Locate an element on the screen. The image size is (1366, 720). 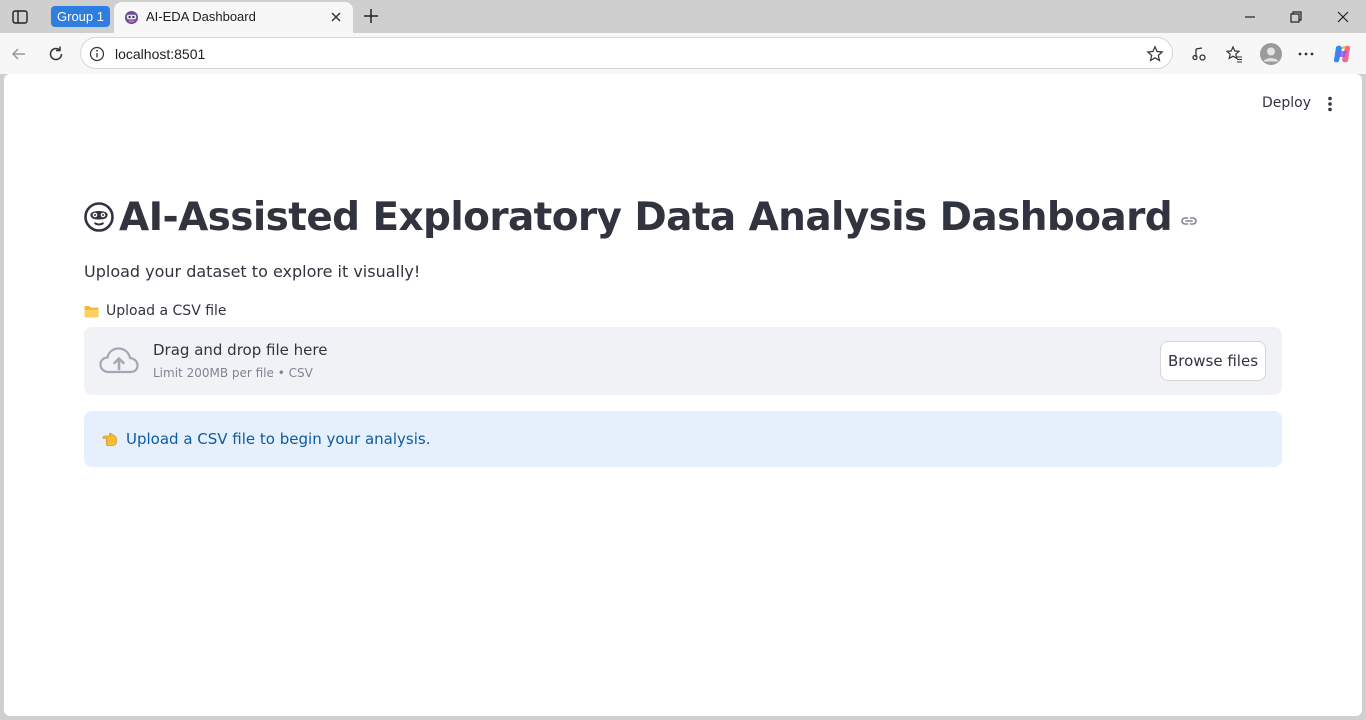
tab-title: AI-EDA Dashboard is located at coordinates (201, 16).